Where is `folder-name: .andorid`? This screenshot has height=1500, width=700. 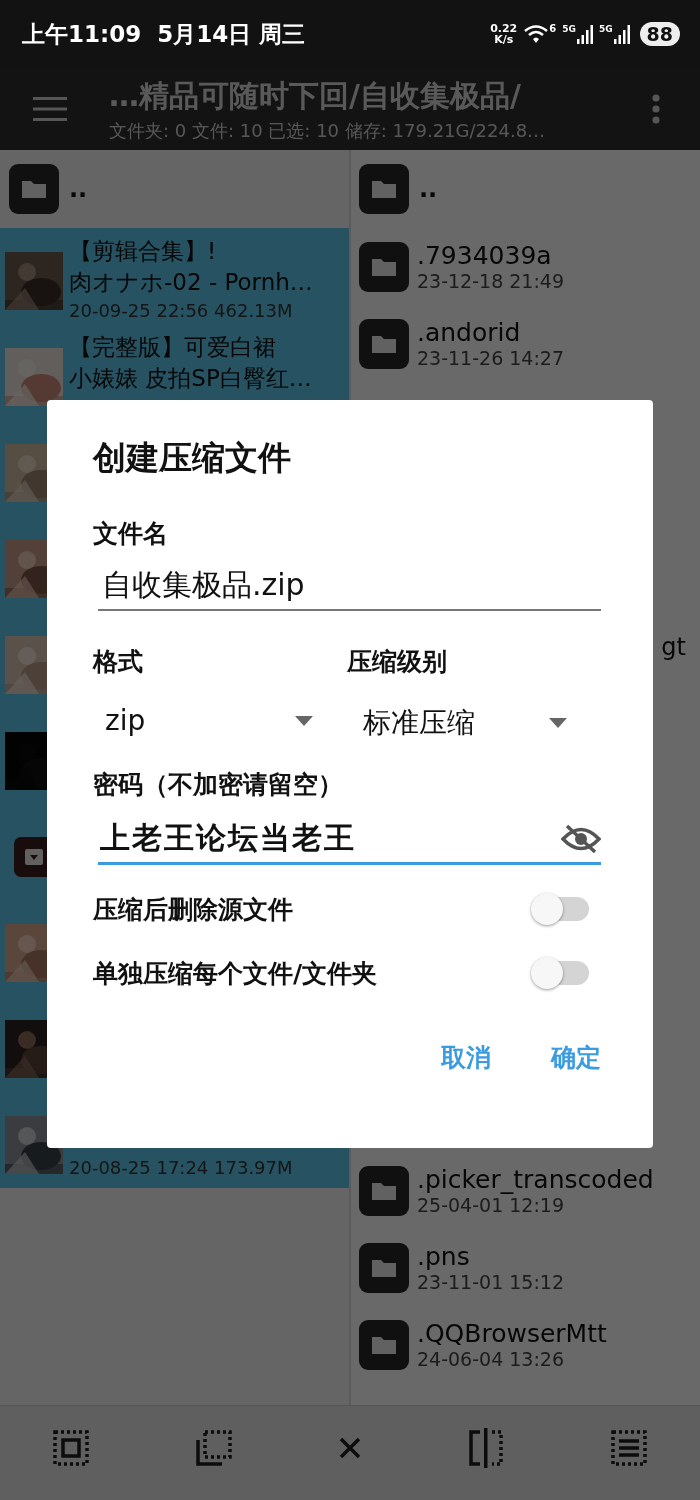
folder-name: .andorid is located at coordinates (491, 332).